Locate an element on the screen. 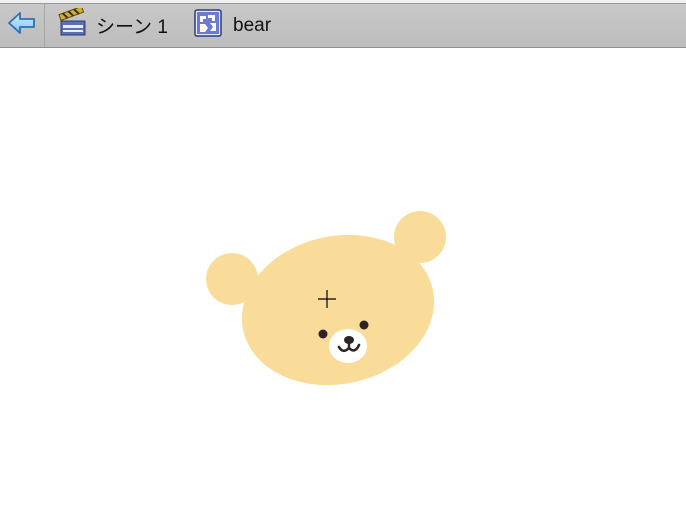 Image resolution: width=686 pixels, height=526 pixels. edit-bar: シーン 1 bear is located at coordinates (343, 25).